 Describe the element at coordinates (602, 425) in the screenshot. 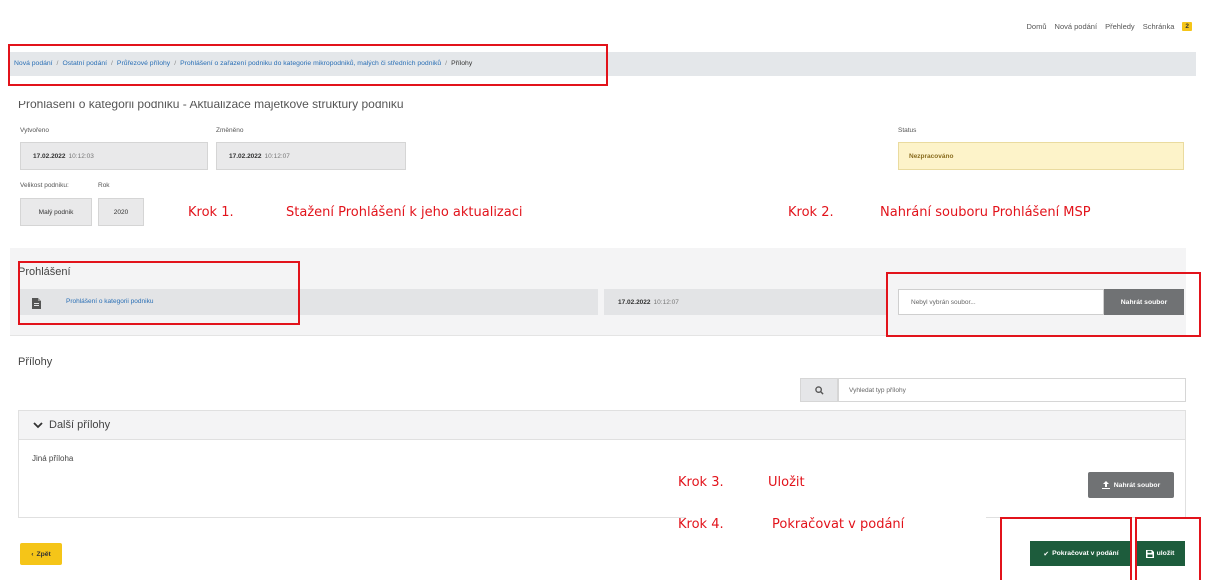

I see `other-attachments-header: Další přílohy` at that location.